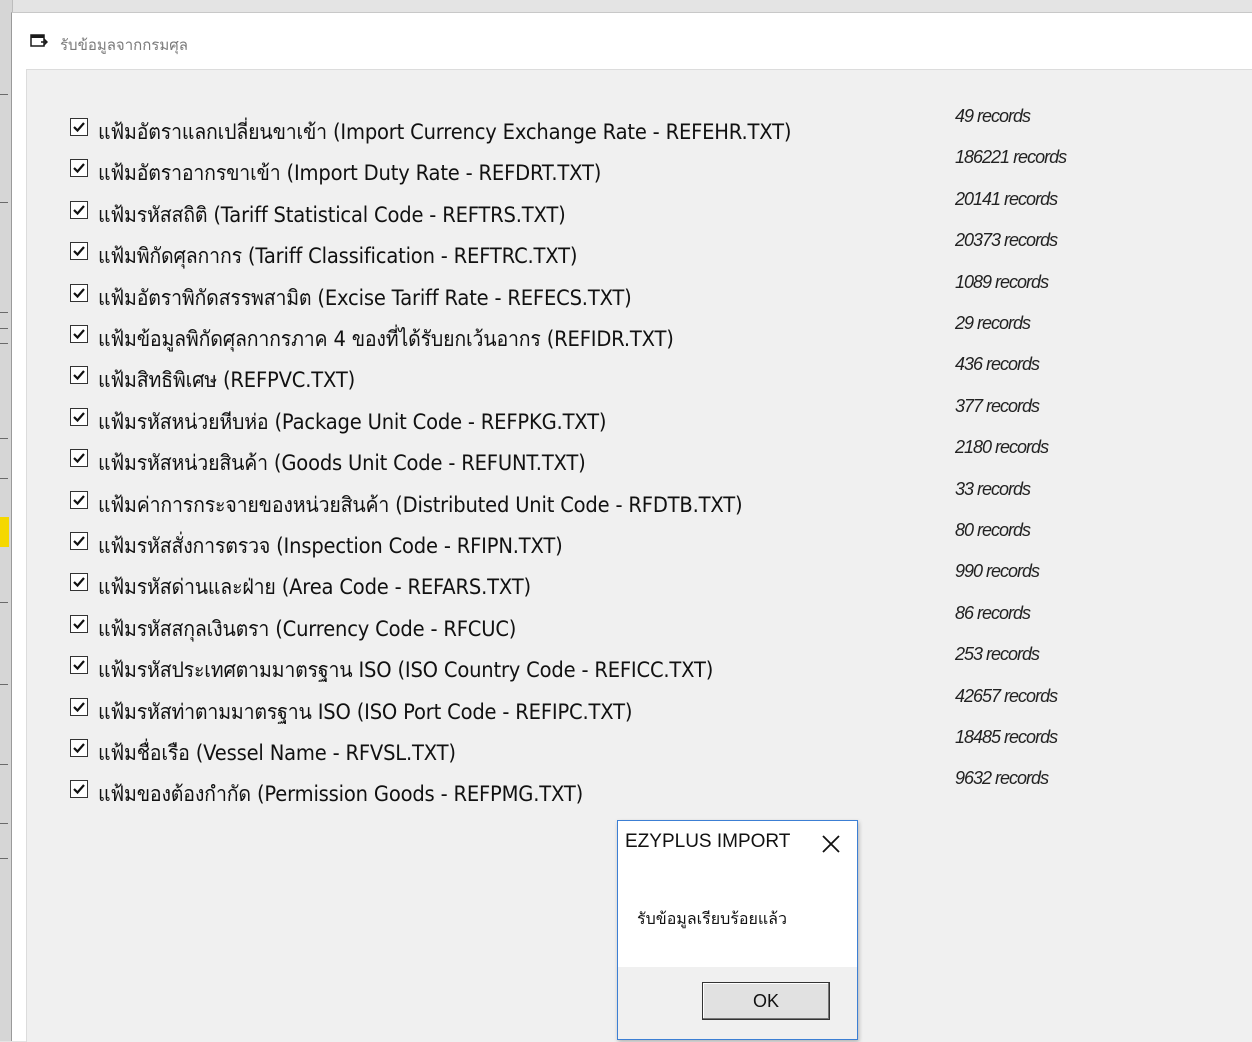  Describe the element at coordinates (737, 930) in the screenshot. I see `message-dialog: EZYPLUS IMPORT รับข้อมูลเรียบร้อยแล้ว OK` at that location.